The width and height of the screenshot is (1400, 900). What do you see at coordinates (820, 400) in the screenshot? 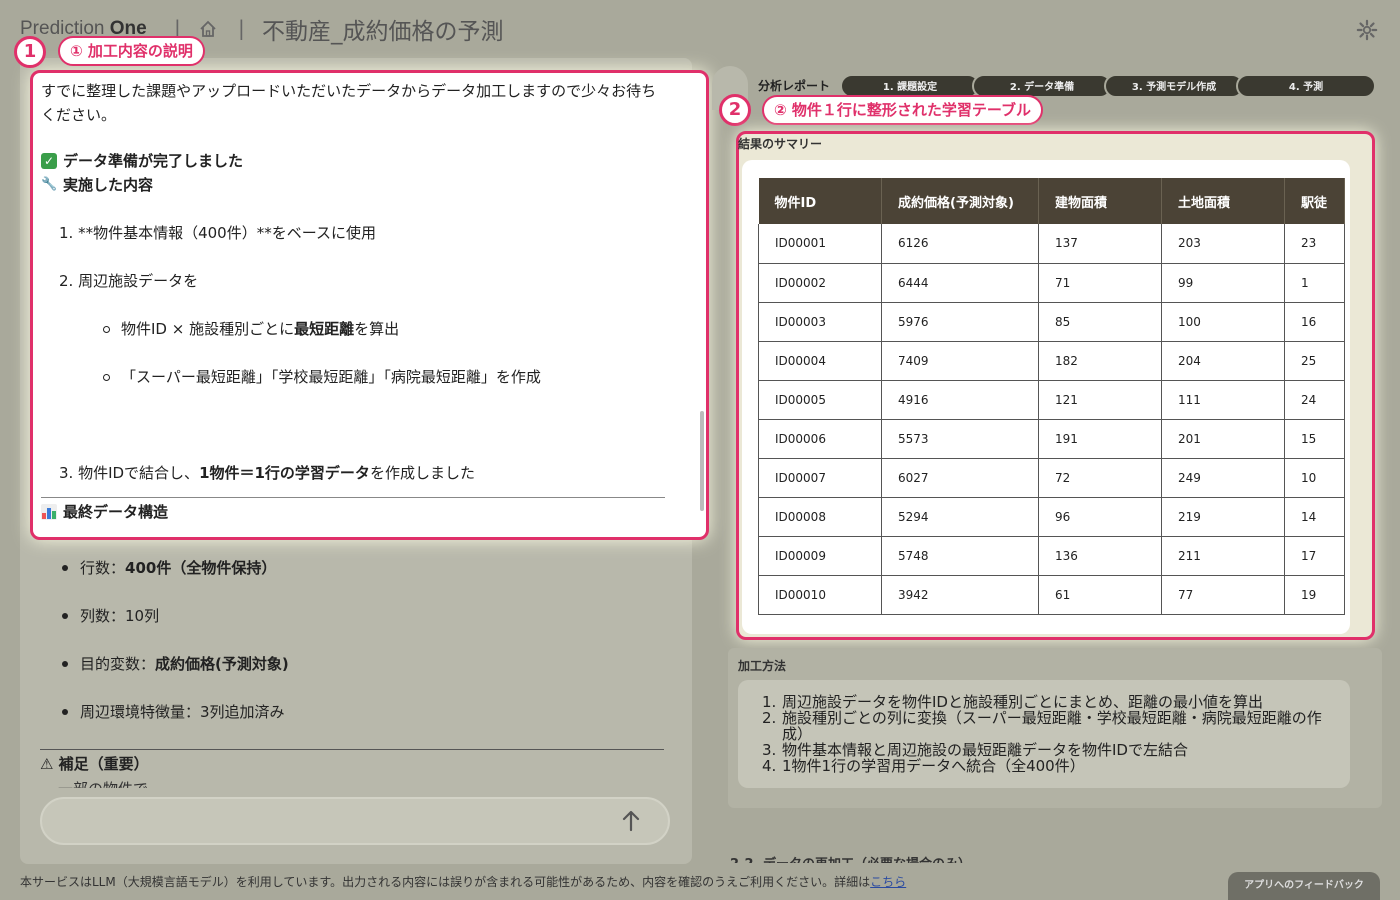
I see `table-cell: ID00005` at bounding box center [820, 400].